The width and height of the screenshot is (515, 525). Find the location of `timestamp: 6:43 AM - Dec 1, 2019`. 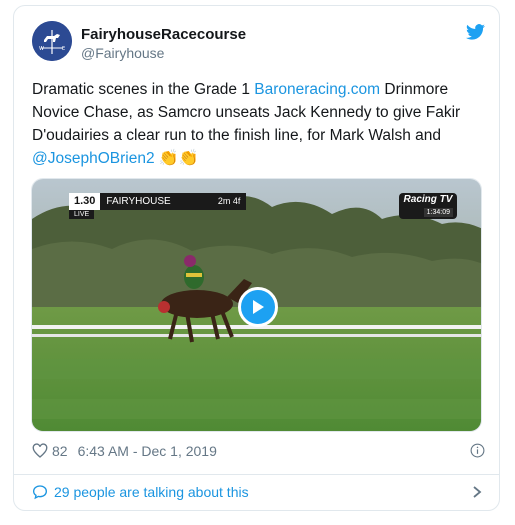

timestamp: 6:43 AM - Dec 1, 2019 is located at coordinates (147, 451).